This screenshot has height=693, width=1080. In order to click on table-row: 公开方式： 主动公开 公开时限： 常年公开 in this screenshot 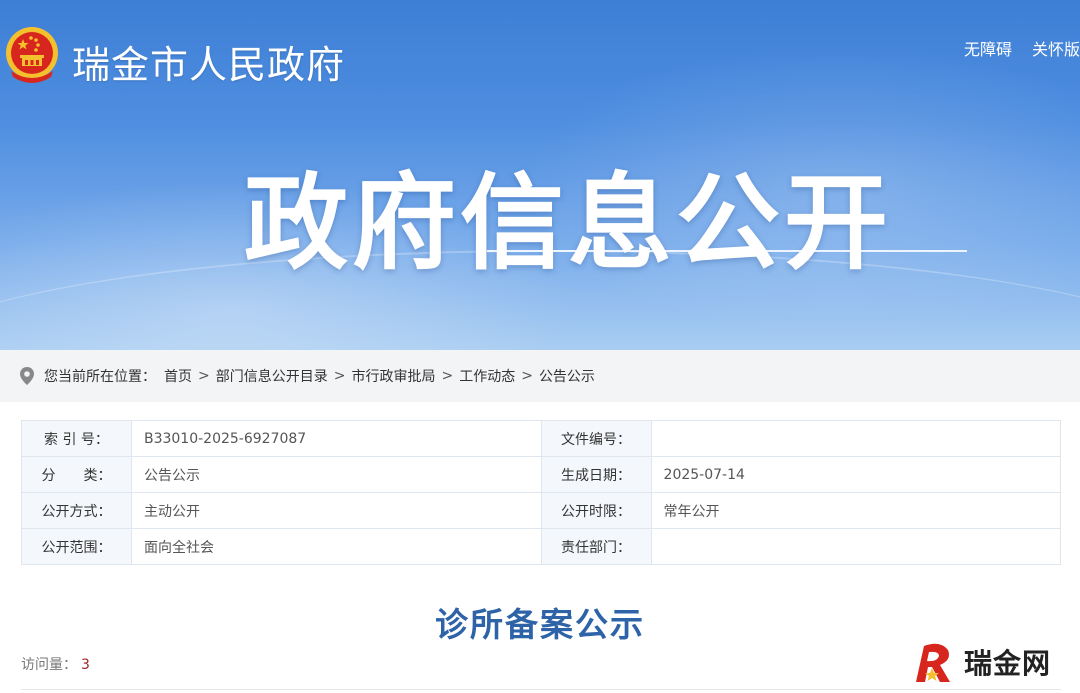, I will do `click(541, 510)`.